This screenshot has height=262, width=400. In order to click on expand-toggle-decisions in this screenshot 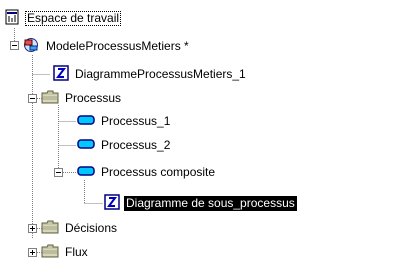, I will do `click(32, 228)`.